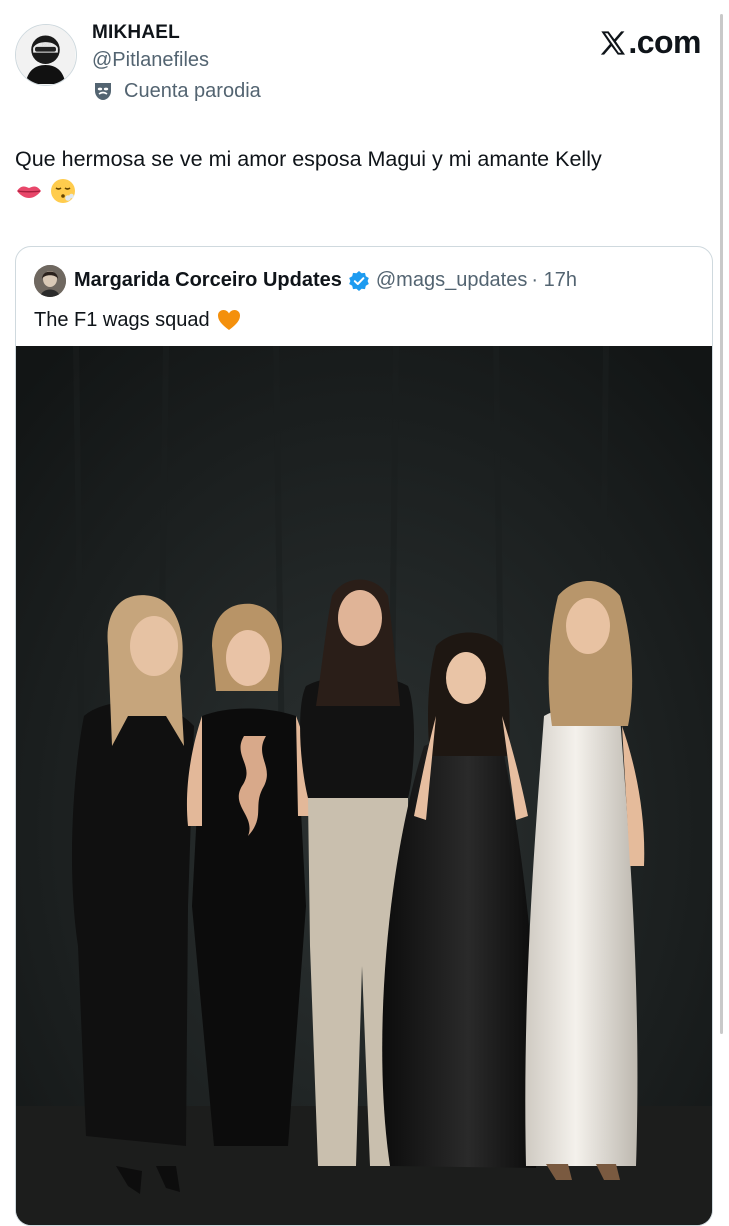 The height and width of the screenshot is (1226, 729). What do you see at coordinates (103, 91) in the screenshot?
I see `theater-mask-icon` at bounding box center [103, 91].